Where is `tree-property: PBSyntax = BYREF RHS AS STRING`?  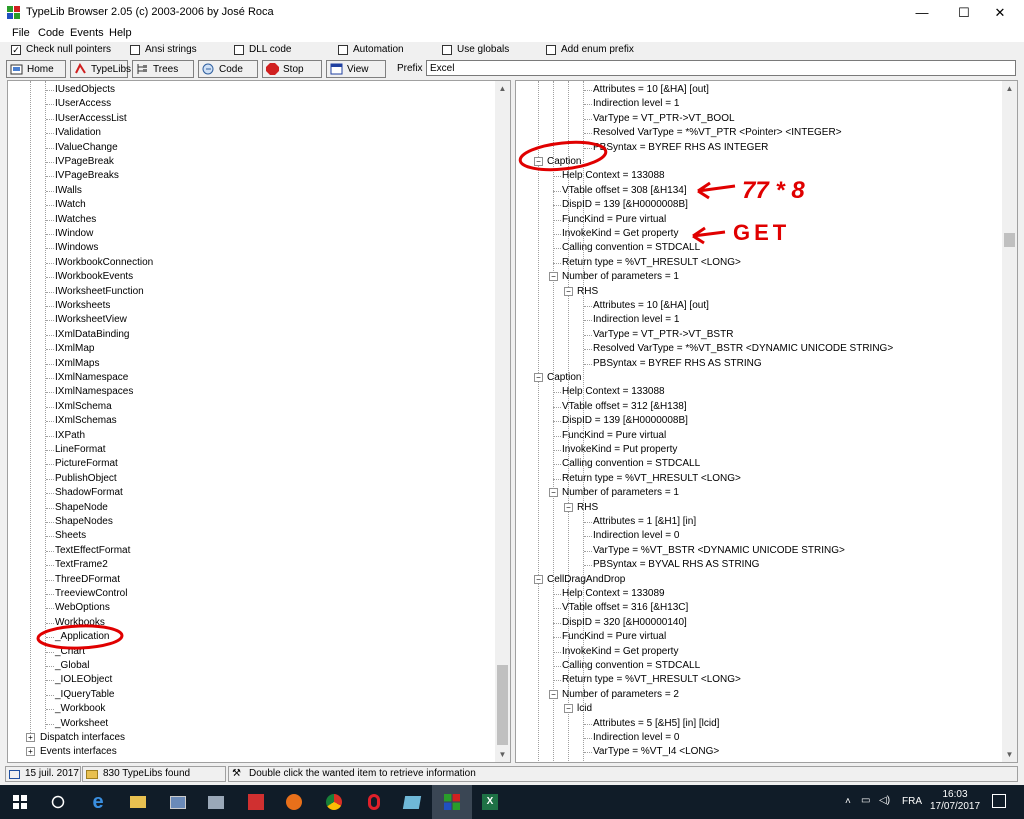
tree-property: PBSyntax = BYREF RHS AS STRING is located at coordinates (677, 364).